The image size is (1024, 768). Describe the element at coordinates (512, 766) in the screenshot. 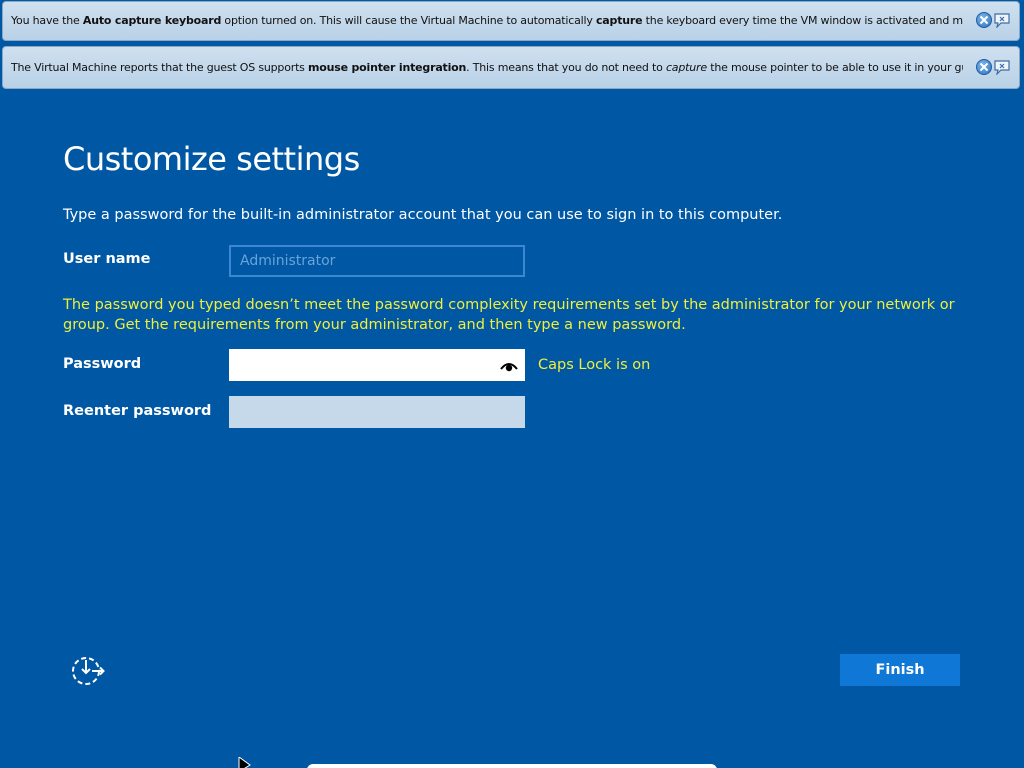

I see `bottom-panel` at that location.